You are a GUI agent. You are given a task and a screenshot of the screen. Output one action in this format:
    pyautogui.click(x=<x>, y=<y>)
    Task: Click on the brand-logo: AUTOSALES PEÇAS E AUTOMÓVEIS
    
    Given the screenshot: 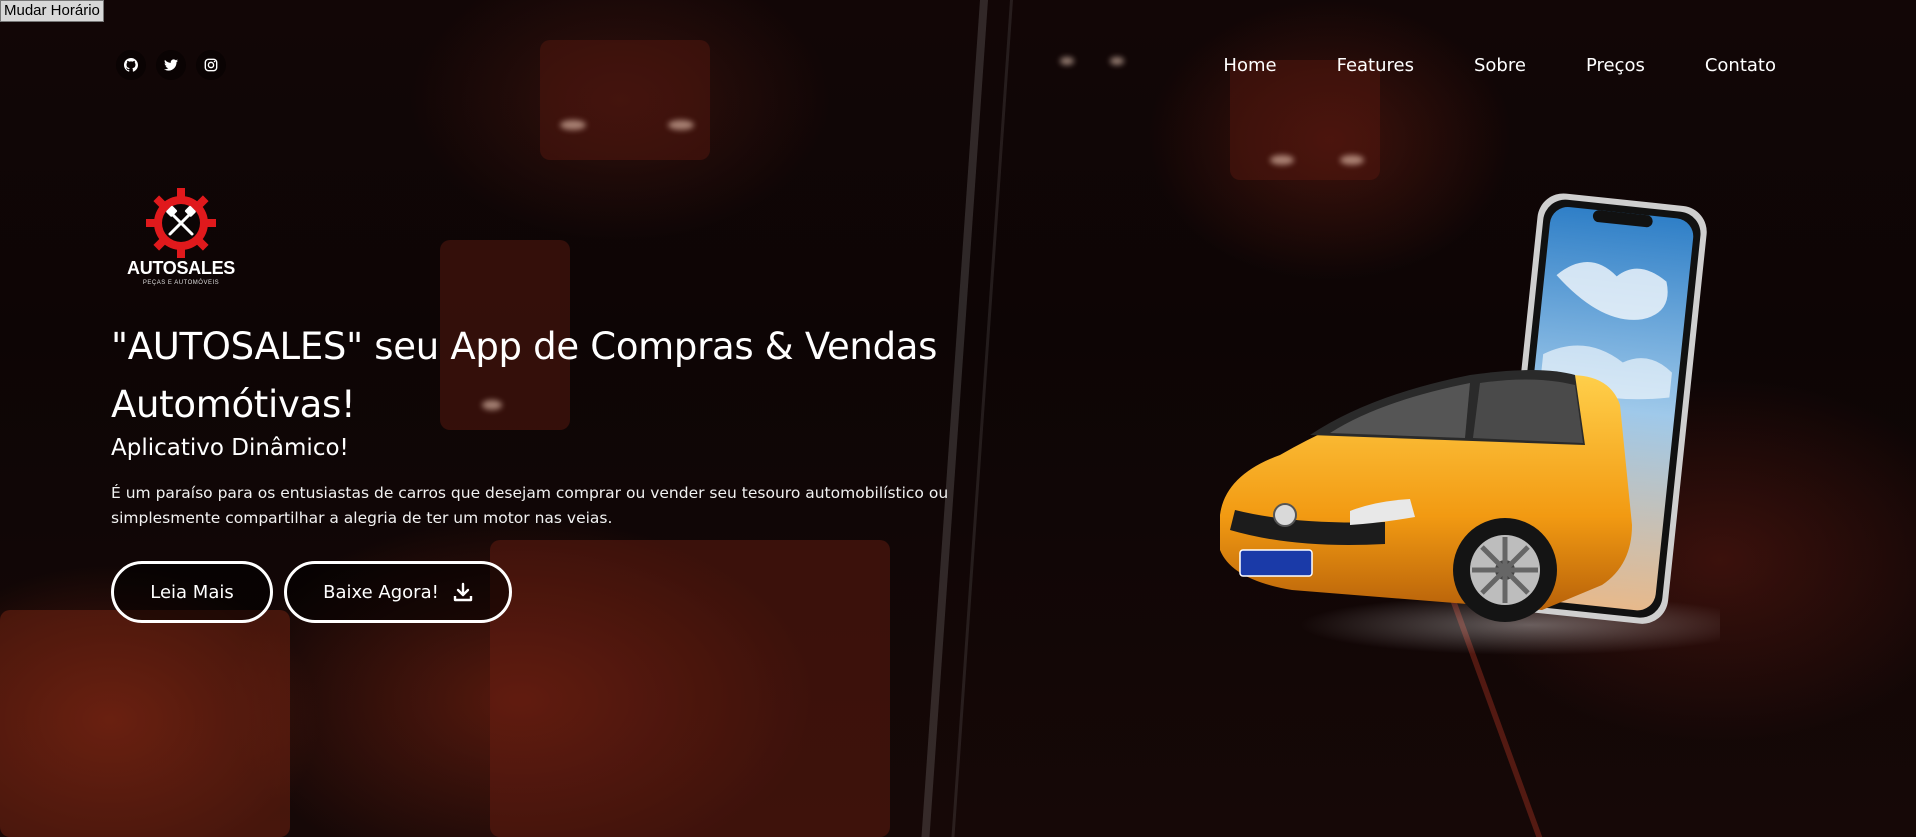 What is the action you would take?
    pyautogui.click(x=181, y=241)
    